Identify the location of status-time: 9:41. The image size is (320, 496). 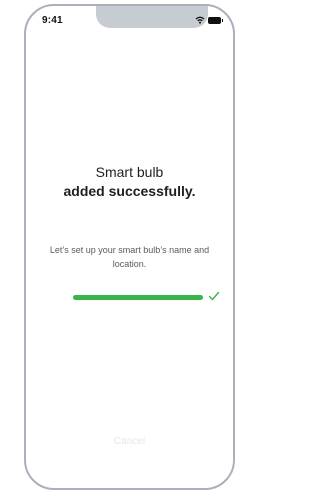
(52, 20).